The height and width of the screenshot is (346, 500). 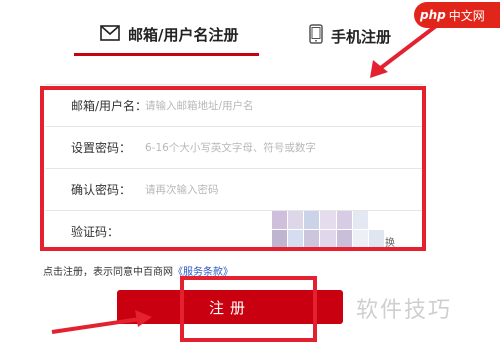 What do you see at coordinates (433, 15) in the screenshot?
I see `php-logo-prefix: php` at bounding box center [433, 15].